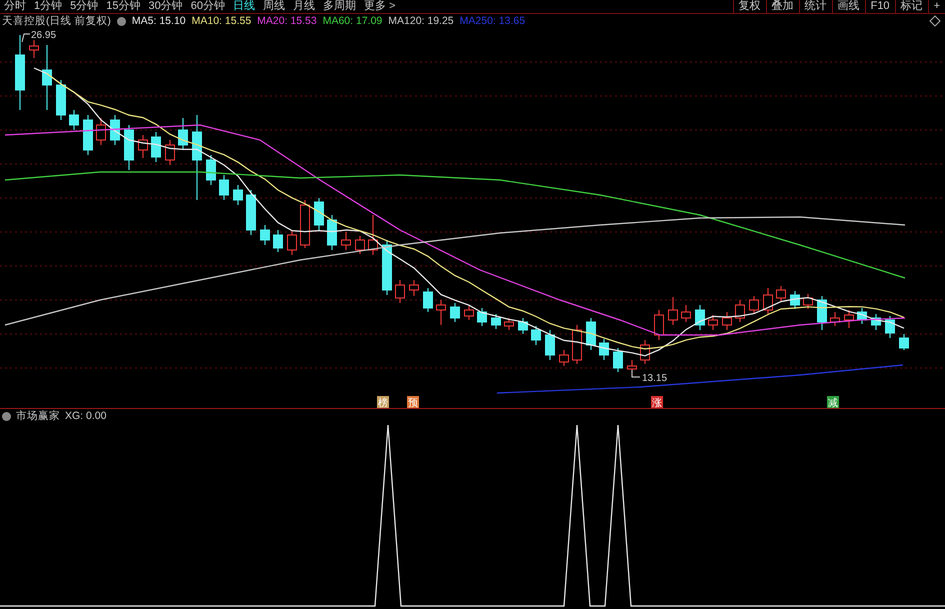  I want to click on toolbar-button: 叠加, so click(782, 6).